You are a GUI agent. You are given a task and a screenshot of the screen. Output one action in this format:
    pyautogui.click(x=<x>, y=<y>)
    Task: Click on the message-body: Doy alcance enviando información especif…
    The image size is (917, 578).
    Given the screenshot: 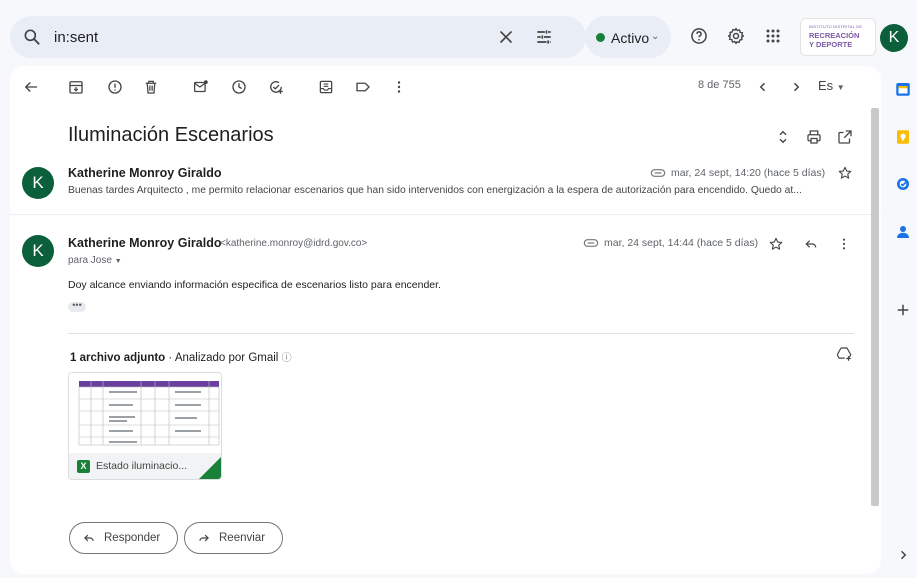 What is the action you would take?
    pyautogui.click(x=254, y=285)
    